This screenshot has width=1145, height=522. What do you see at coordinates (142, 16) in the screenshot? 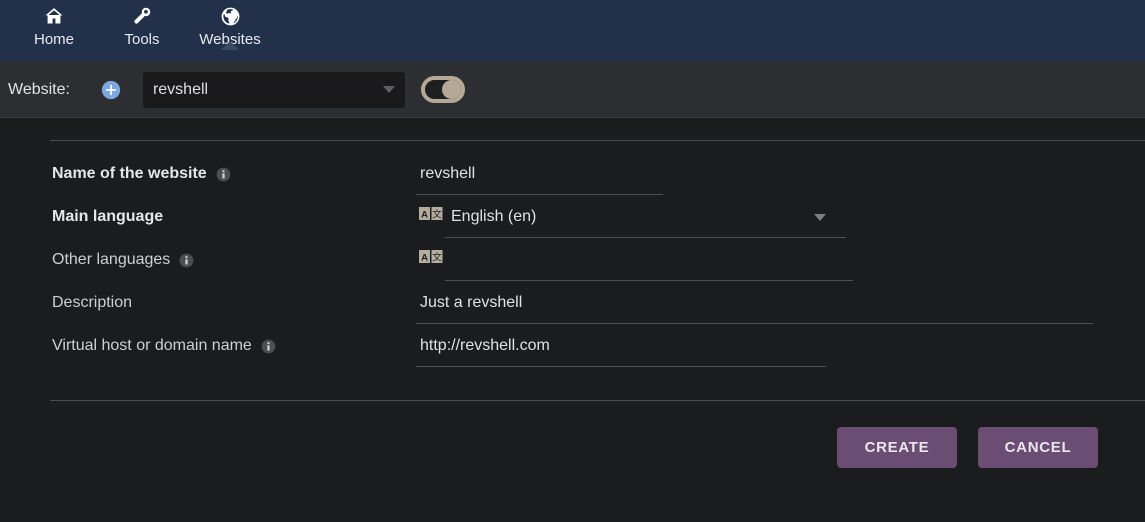
I see `wrench-icon` at bounding box center [142, 16].